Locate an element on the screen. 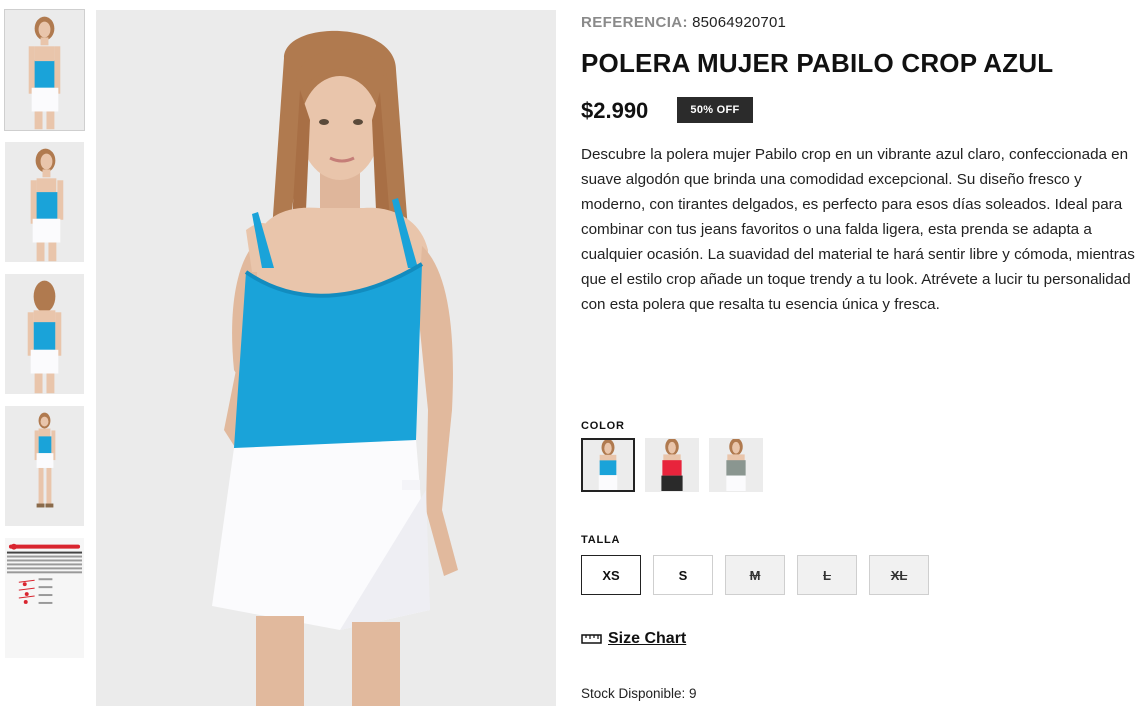 The width and height of the screenshot is (1140, 708). color-swatch-rojo is located at coordinates (672, 465).